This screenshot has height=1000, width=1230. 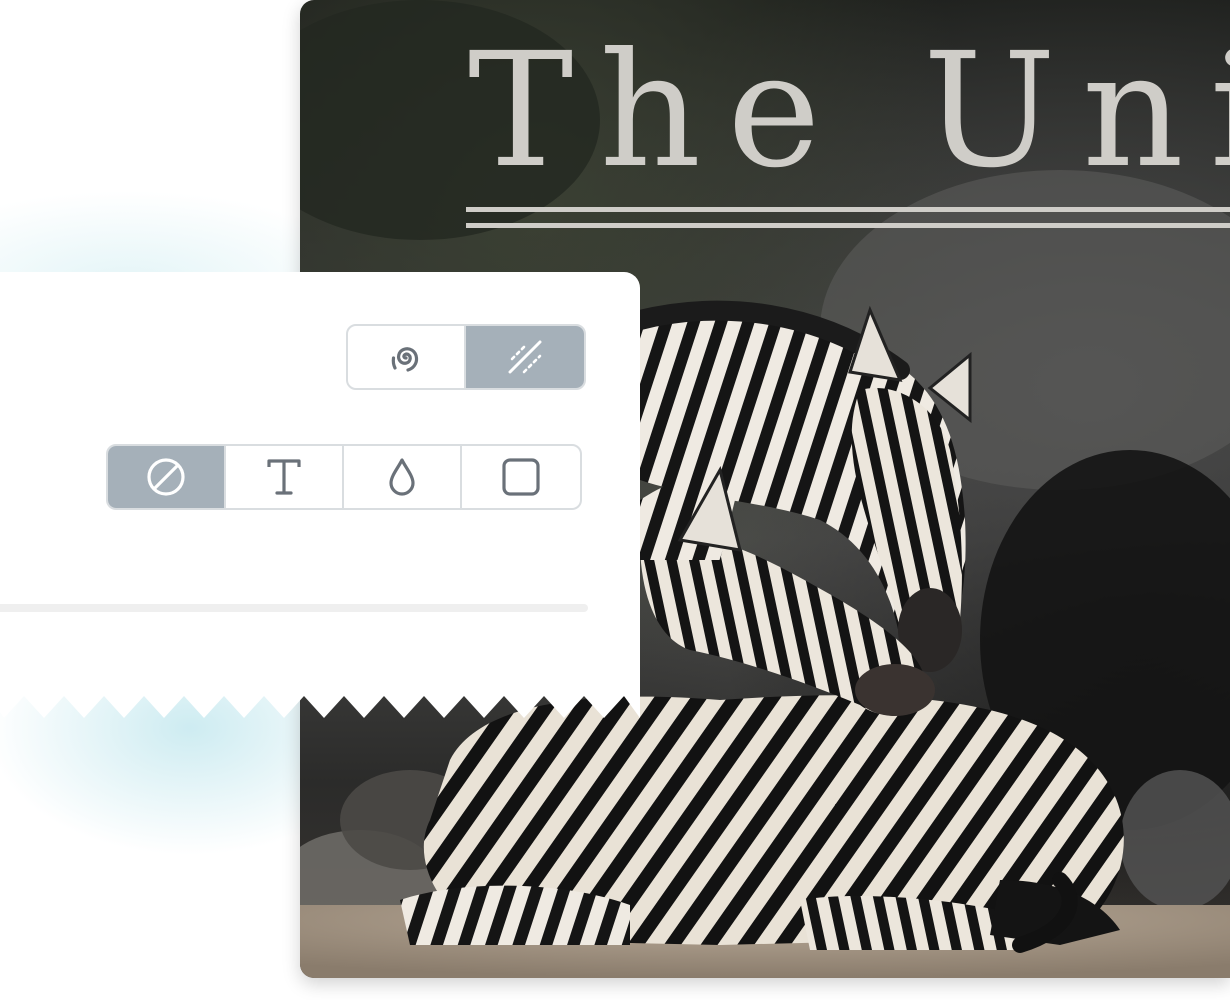 I want to click on square-icon, so click(x=521, y=477).